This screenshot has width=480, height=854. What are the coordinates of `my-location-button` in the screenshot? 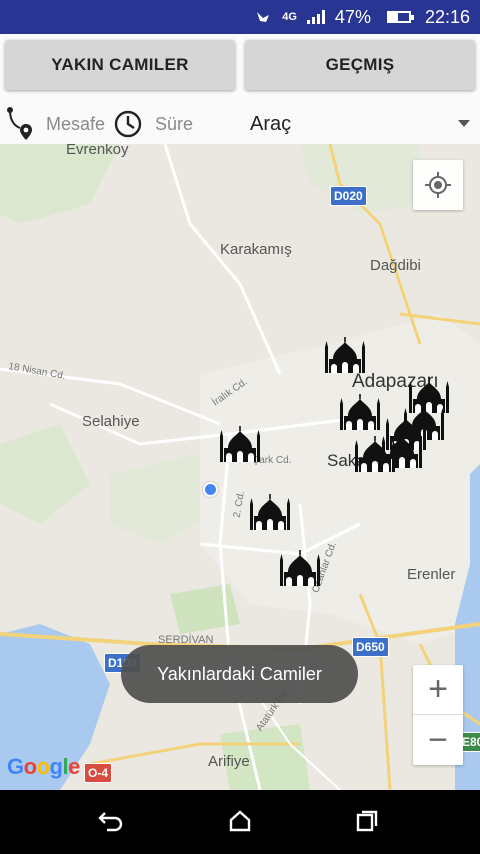 It's located at (438, 185).